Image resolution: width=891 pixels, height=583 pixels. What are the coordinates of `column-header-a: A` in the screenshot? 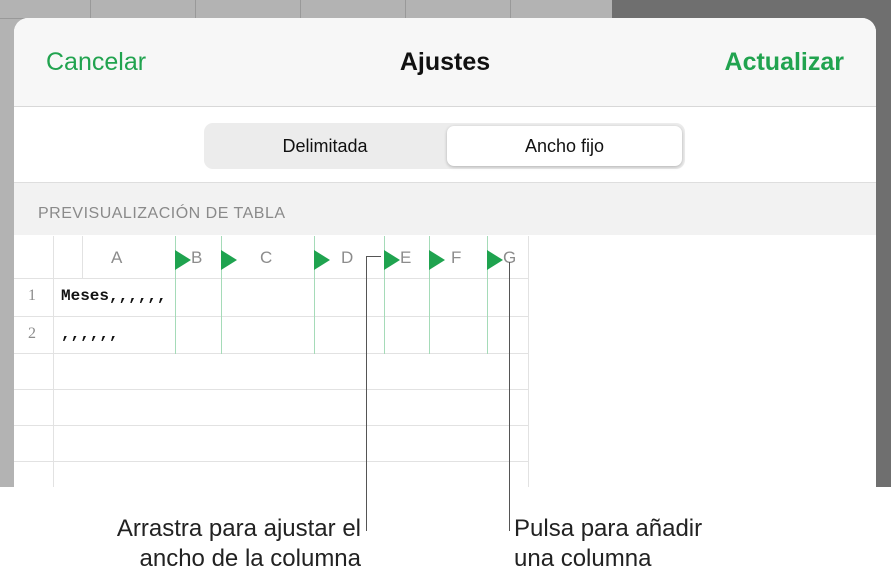 It's located at (117, 257).